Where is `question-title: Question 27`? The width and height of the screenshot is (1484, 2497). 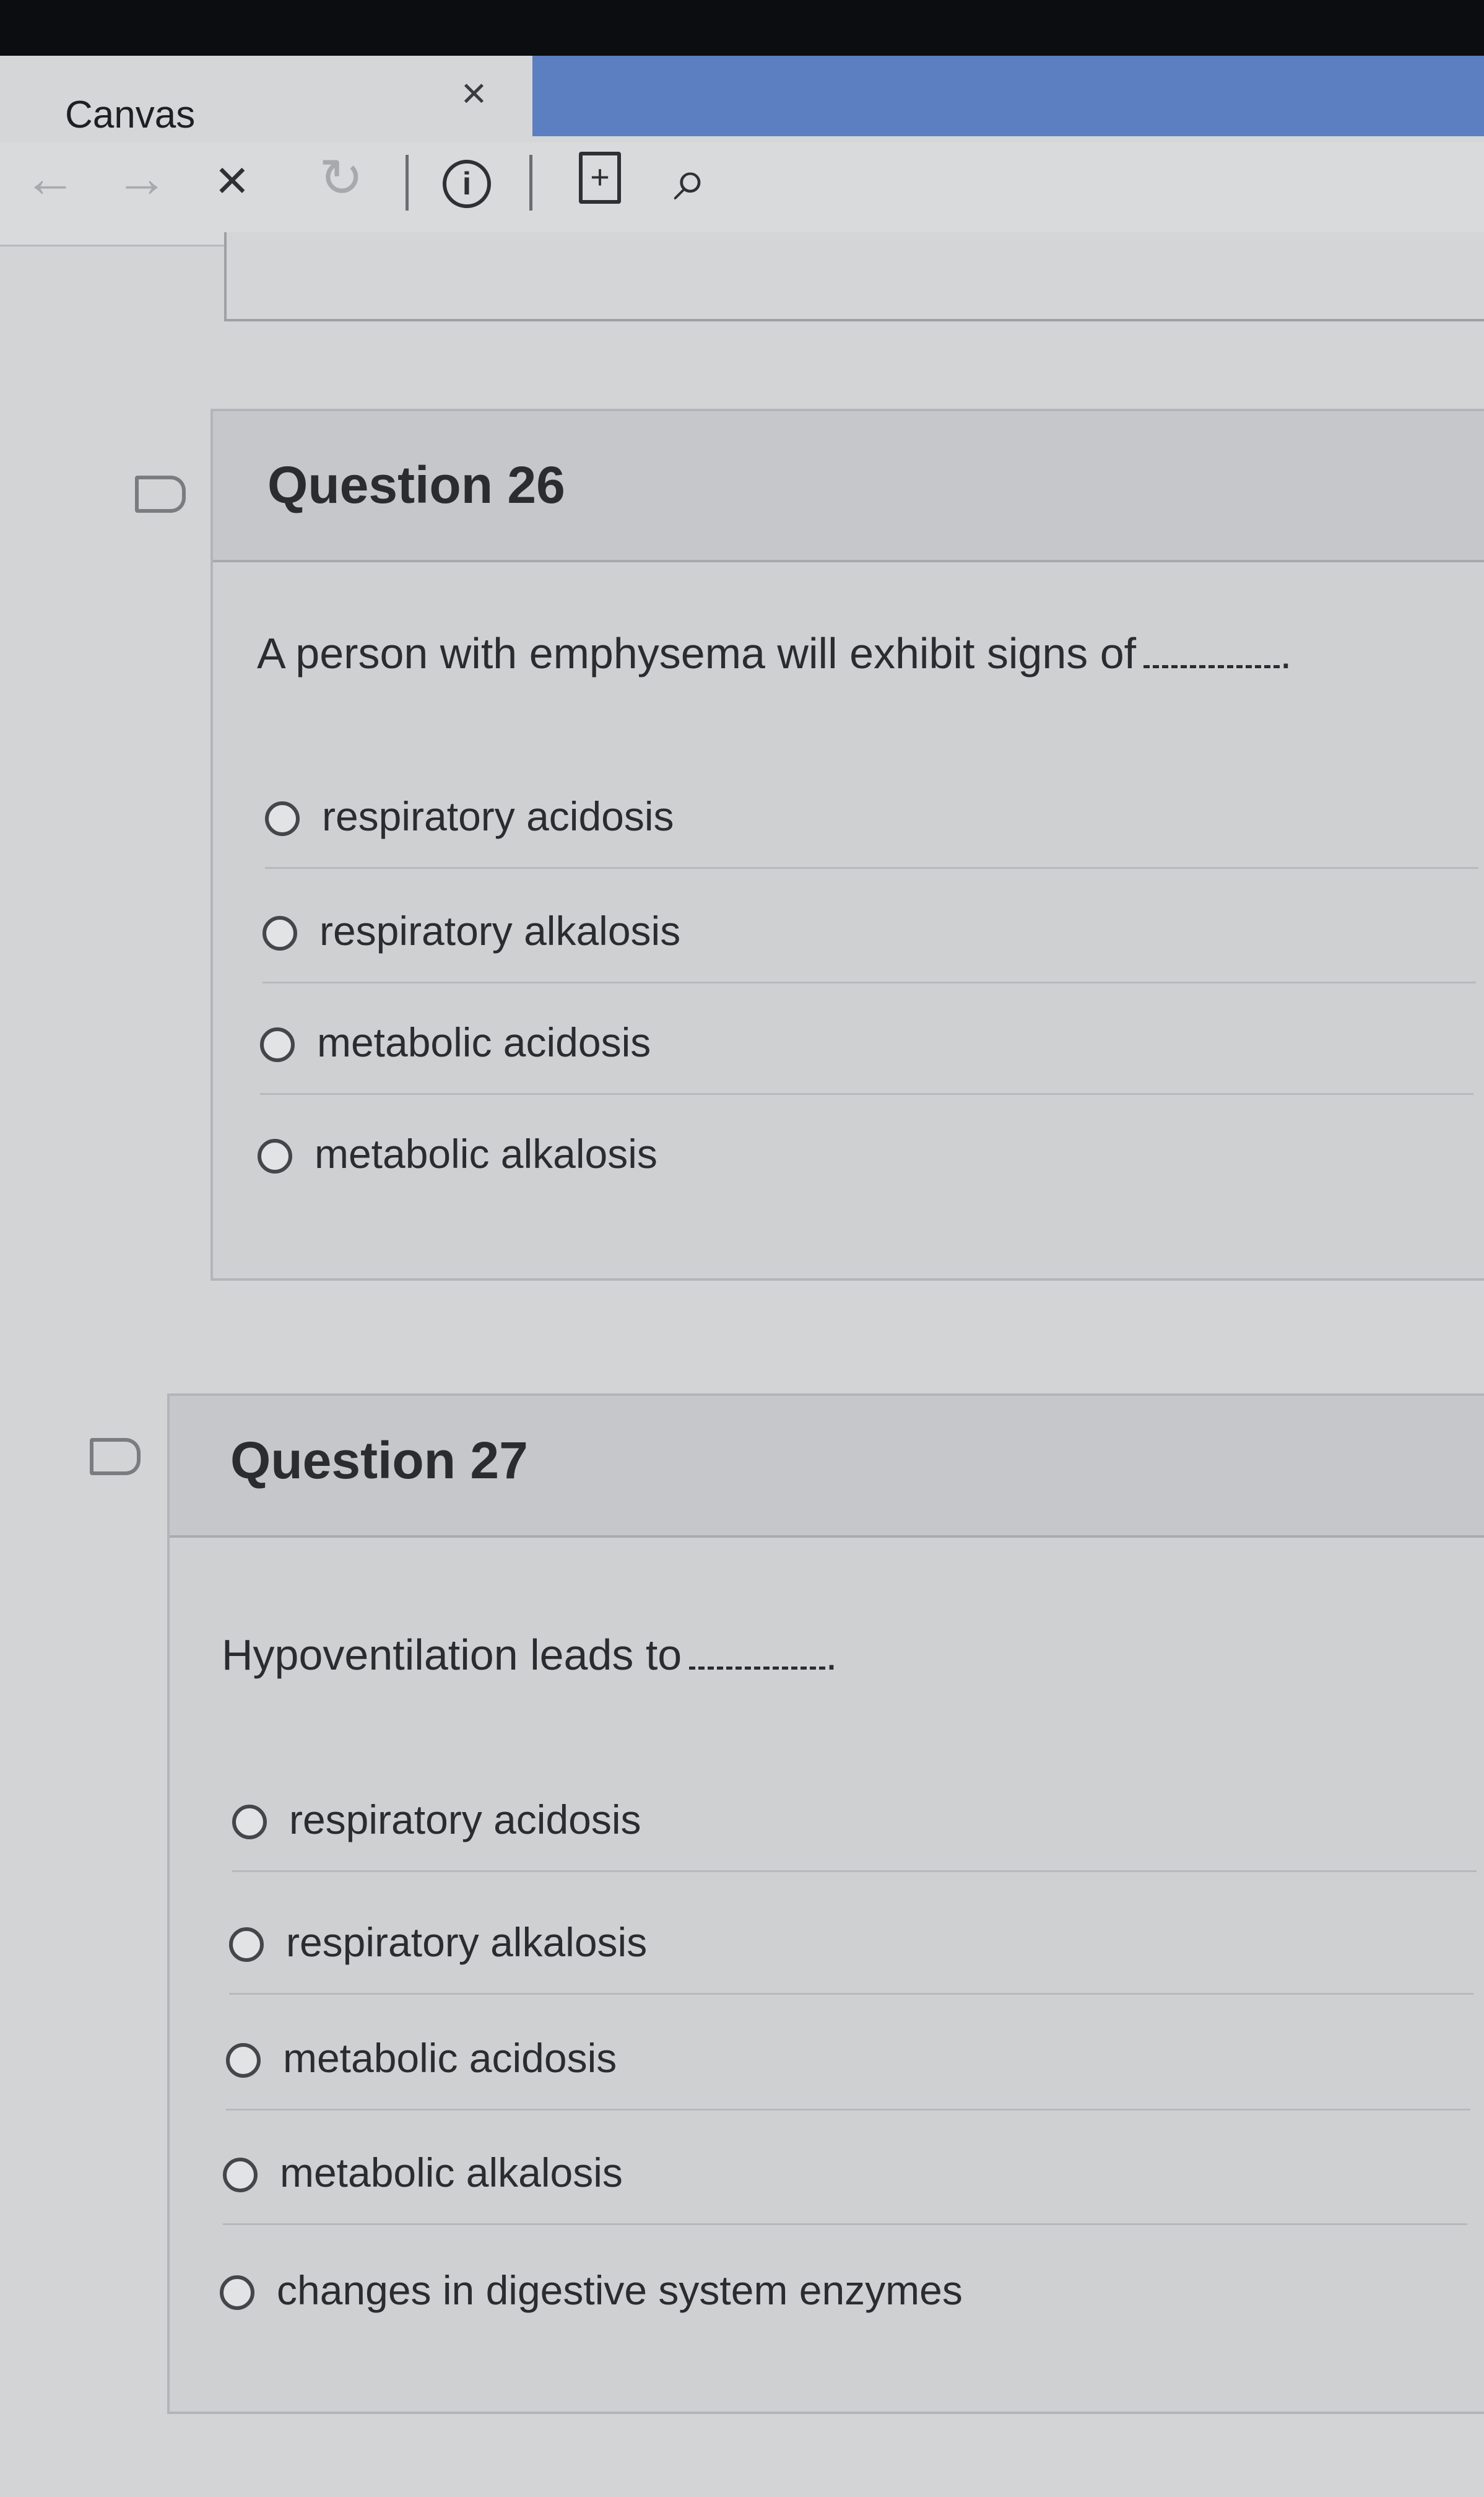 question-title: Question 27 is located at coordinates (379, 1460).